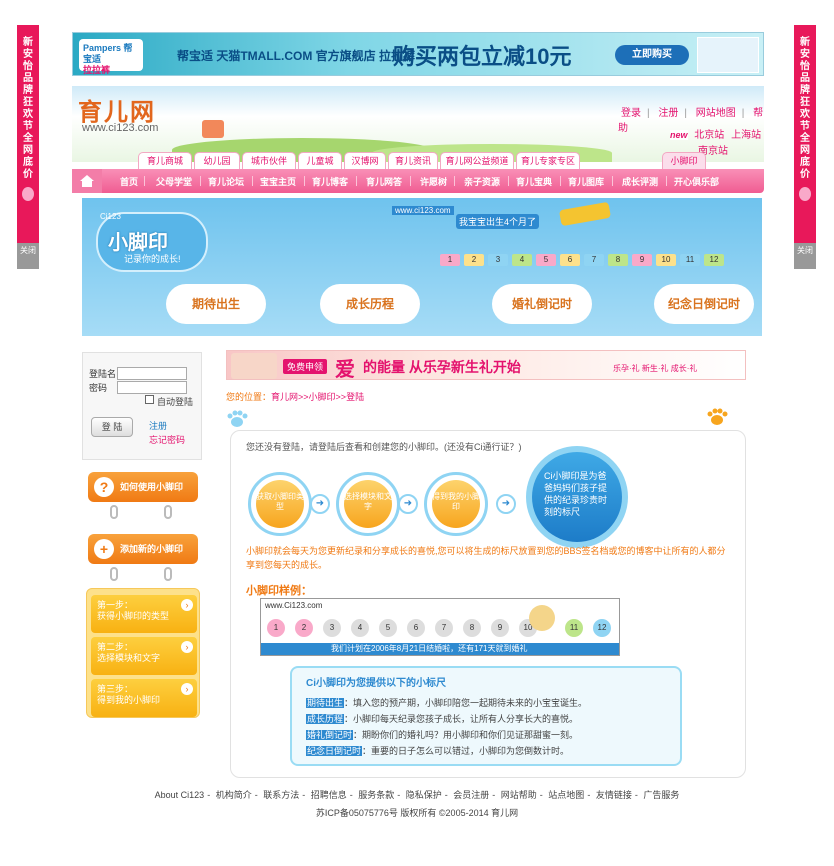 The height and width of the screenshot is (866, 834). Describe the element at coordinates (28, 194) in the screenshot. I see `balloon-icon` at that location.